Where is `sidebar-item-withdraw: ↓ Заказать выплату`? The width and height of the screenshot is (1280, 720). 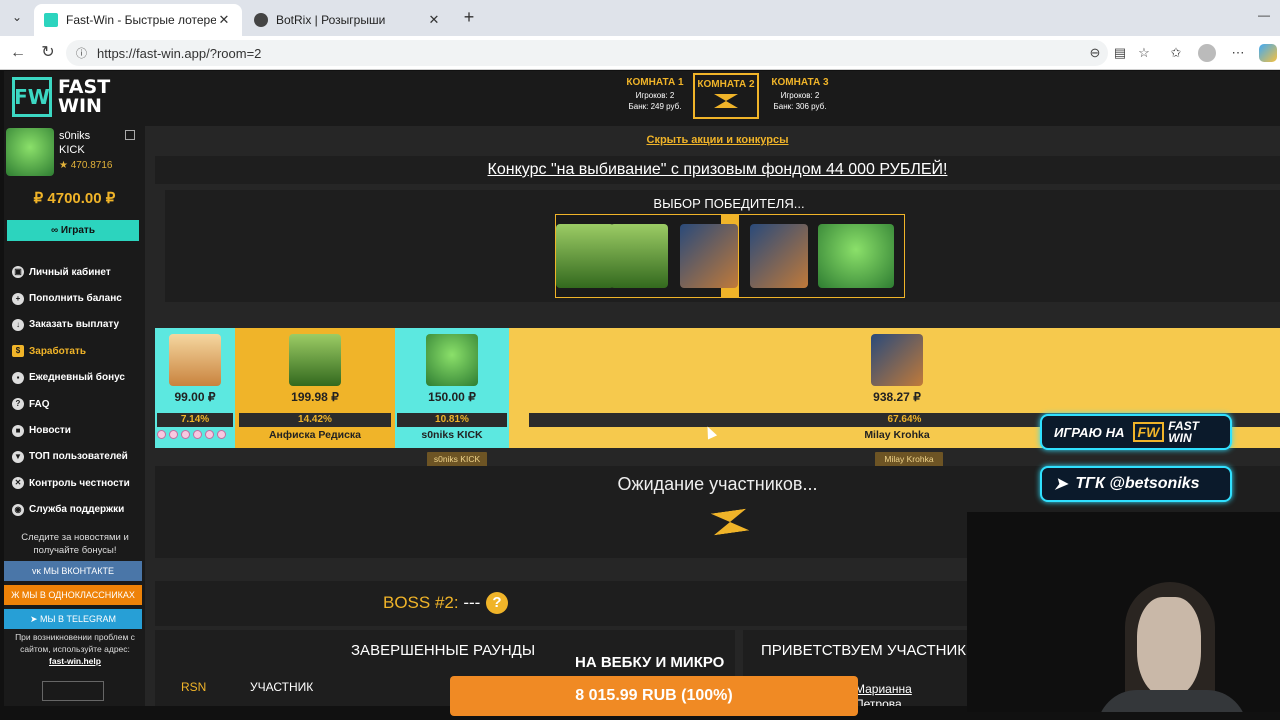
sidebar-item-withdraw: ↓ Заказать выплату is located at coordinates (78, 325).